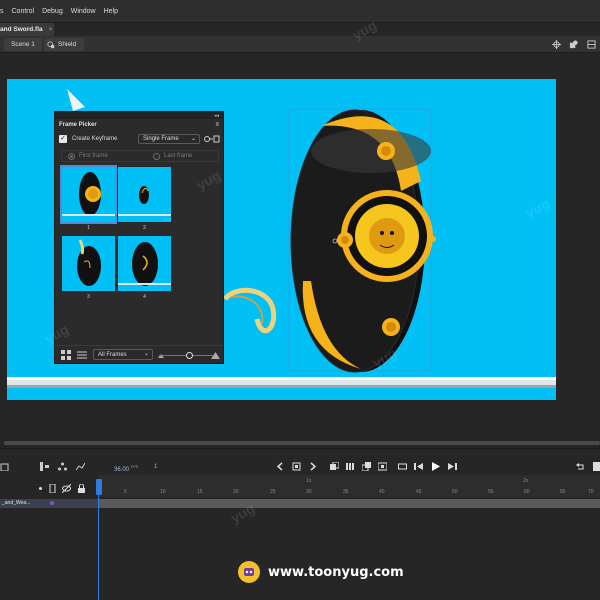 This screenshot has width=600, height=600. What do you see at coordinates (155, 467) in the screenshot?
I see `current-frame: 1` at bounding box center [155, 467].